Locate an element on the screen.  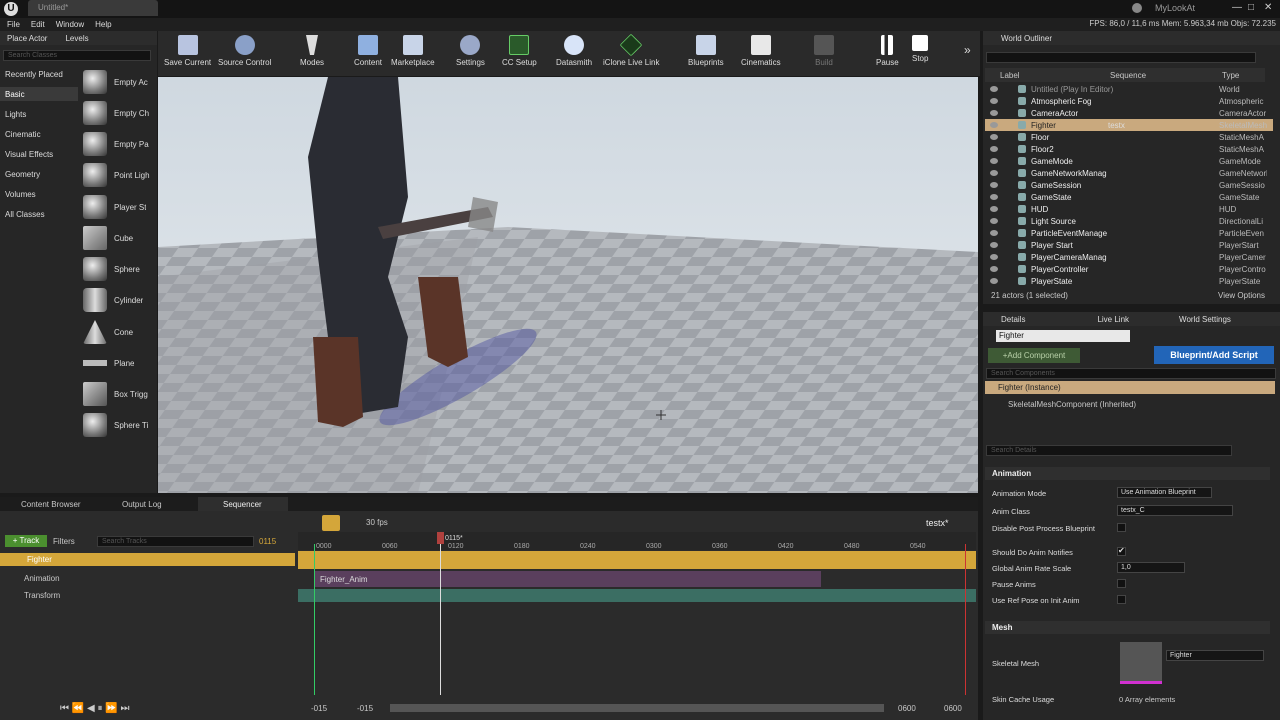
blueprint-add-script-button: Blueprint/Add Script is located at coordinates (1214, 355).